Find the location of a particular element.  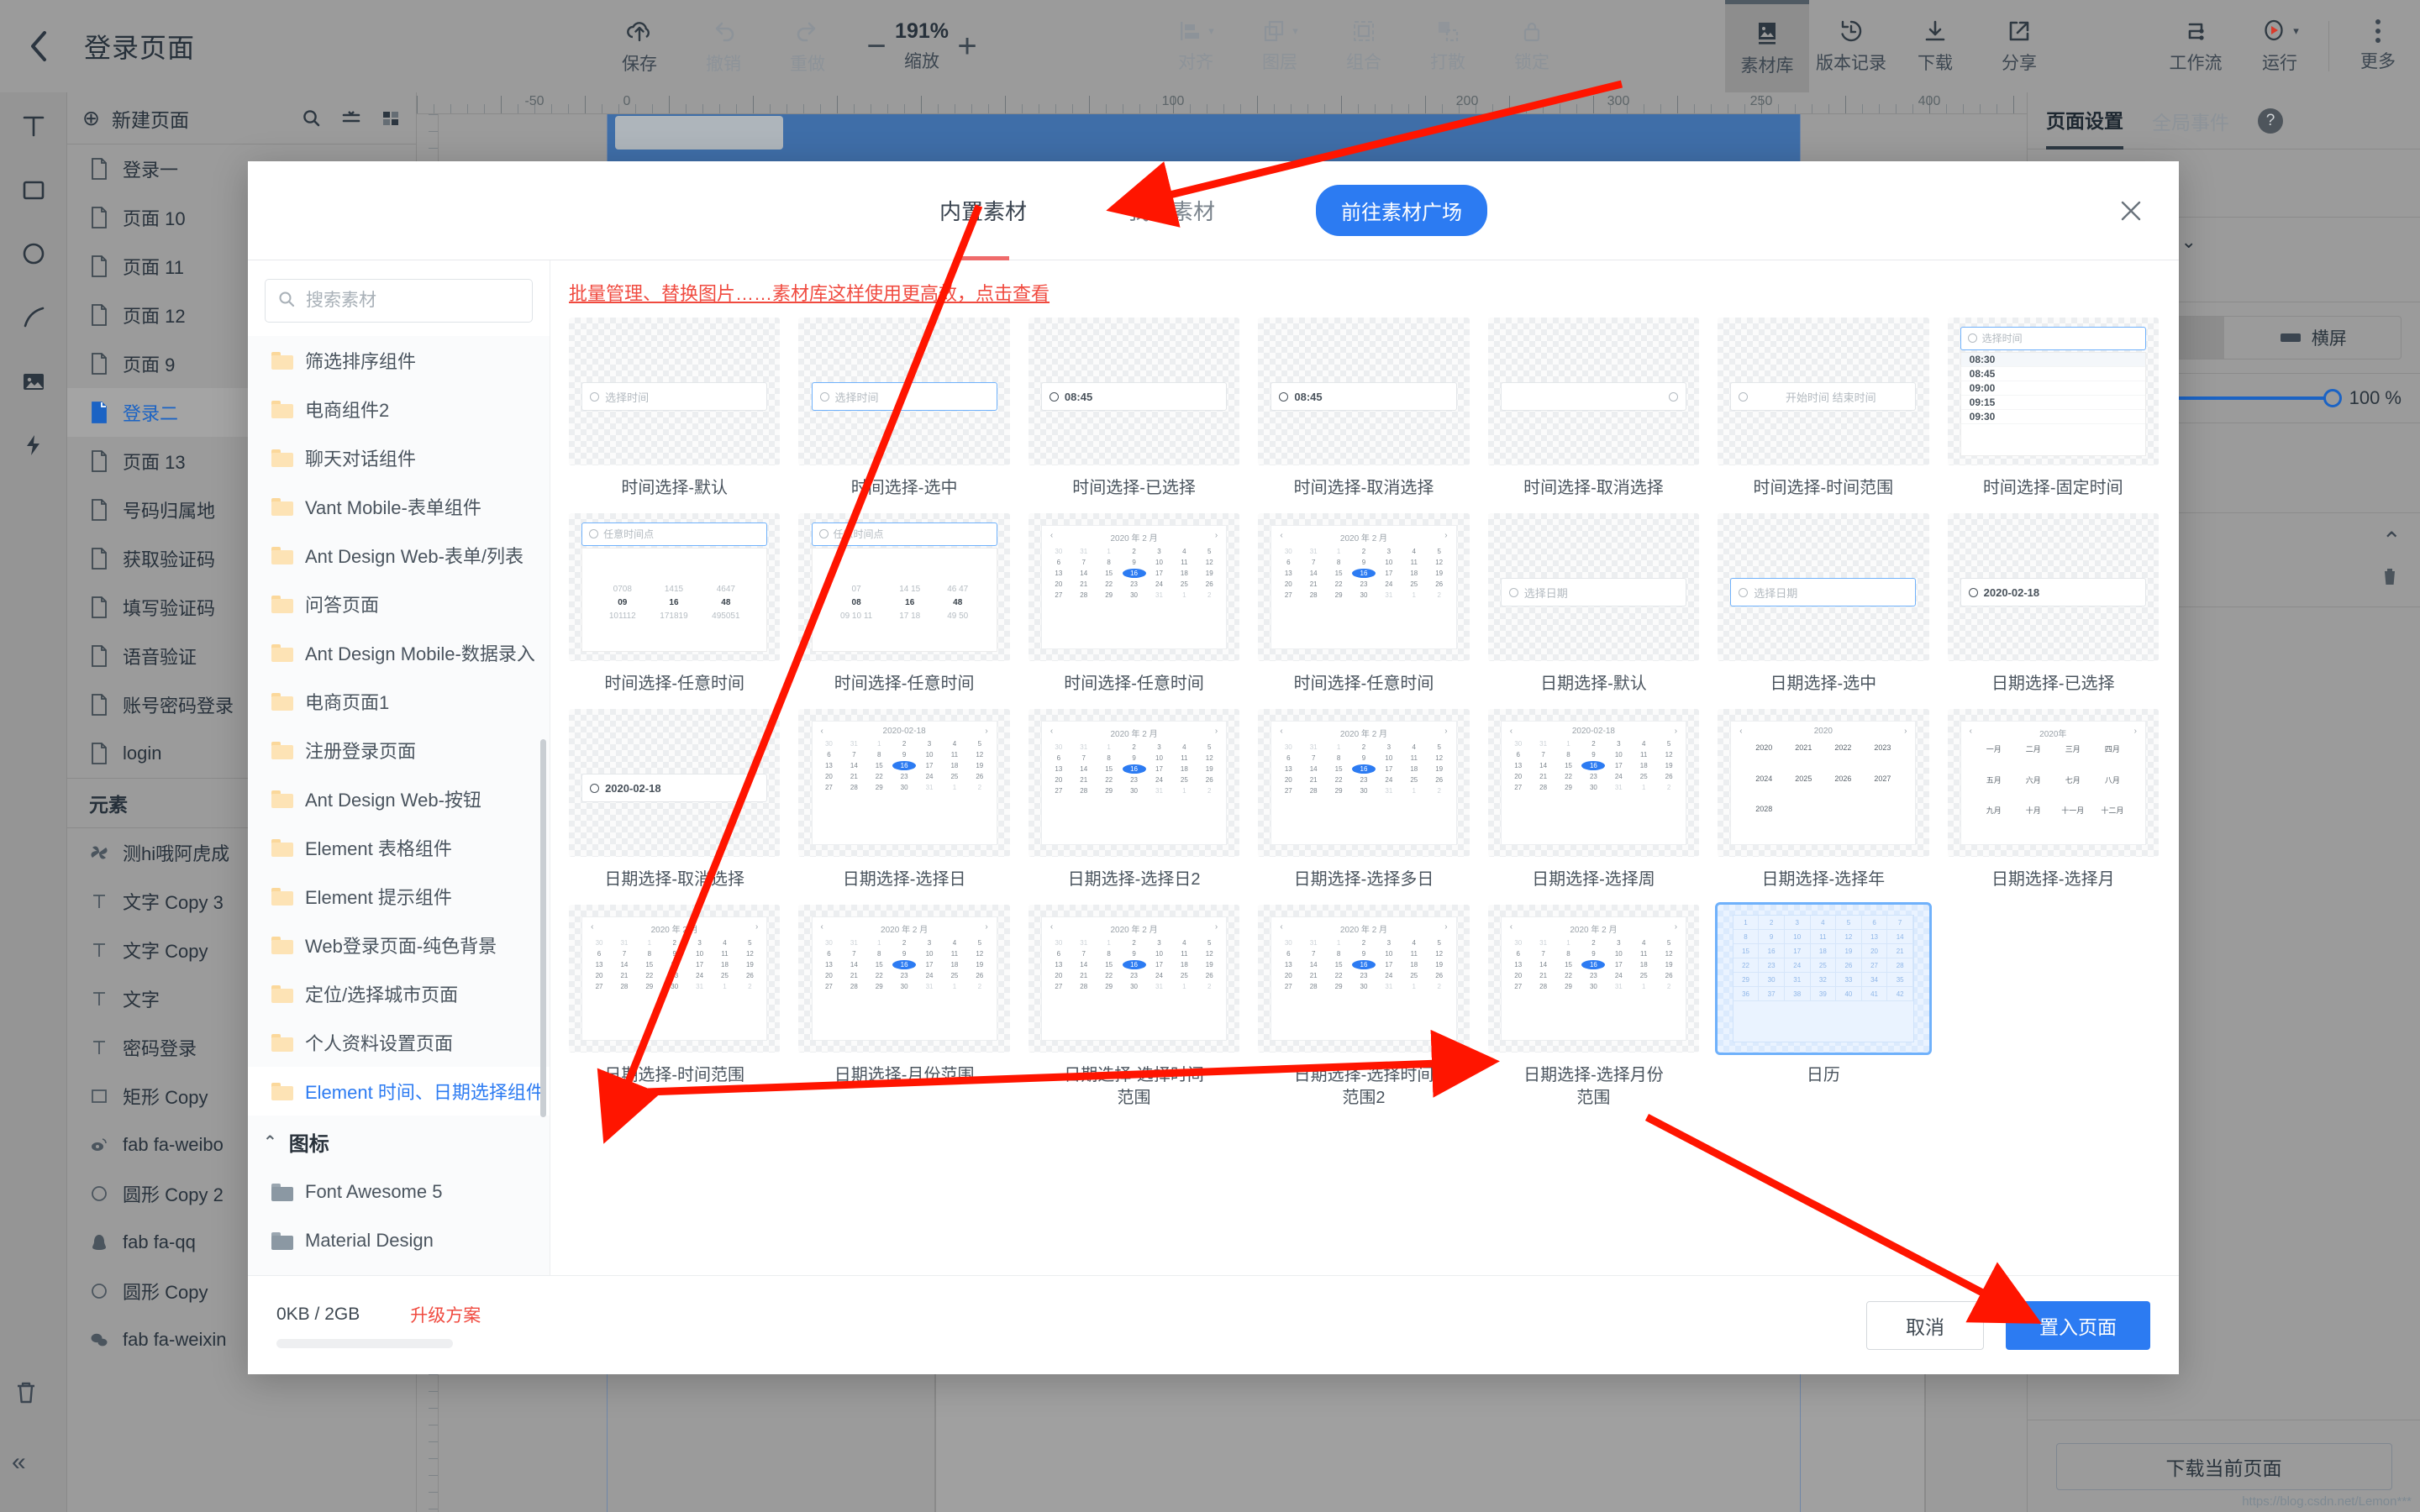

plus-circle-icon: ⊕ is located at coordinates (91, 118).